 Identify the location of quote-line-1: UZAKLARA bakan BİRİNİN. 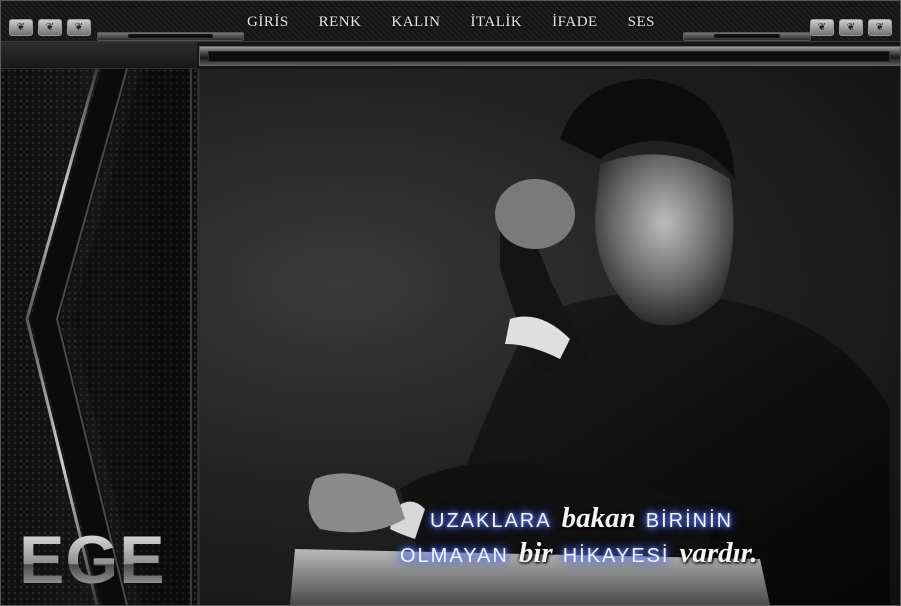
(662, 518).